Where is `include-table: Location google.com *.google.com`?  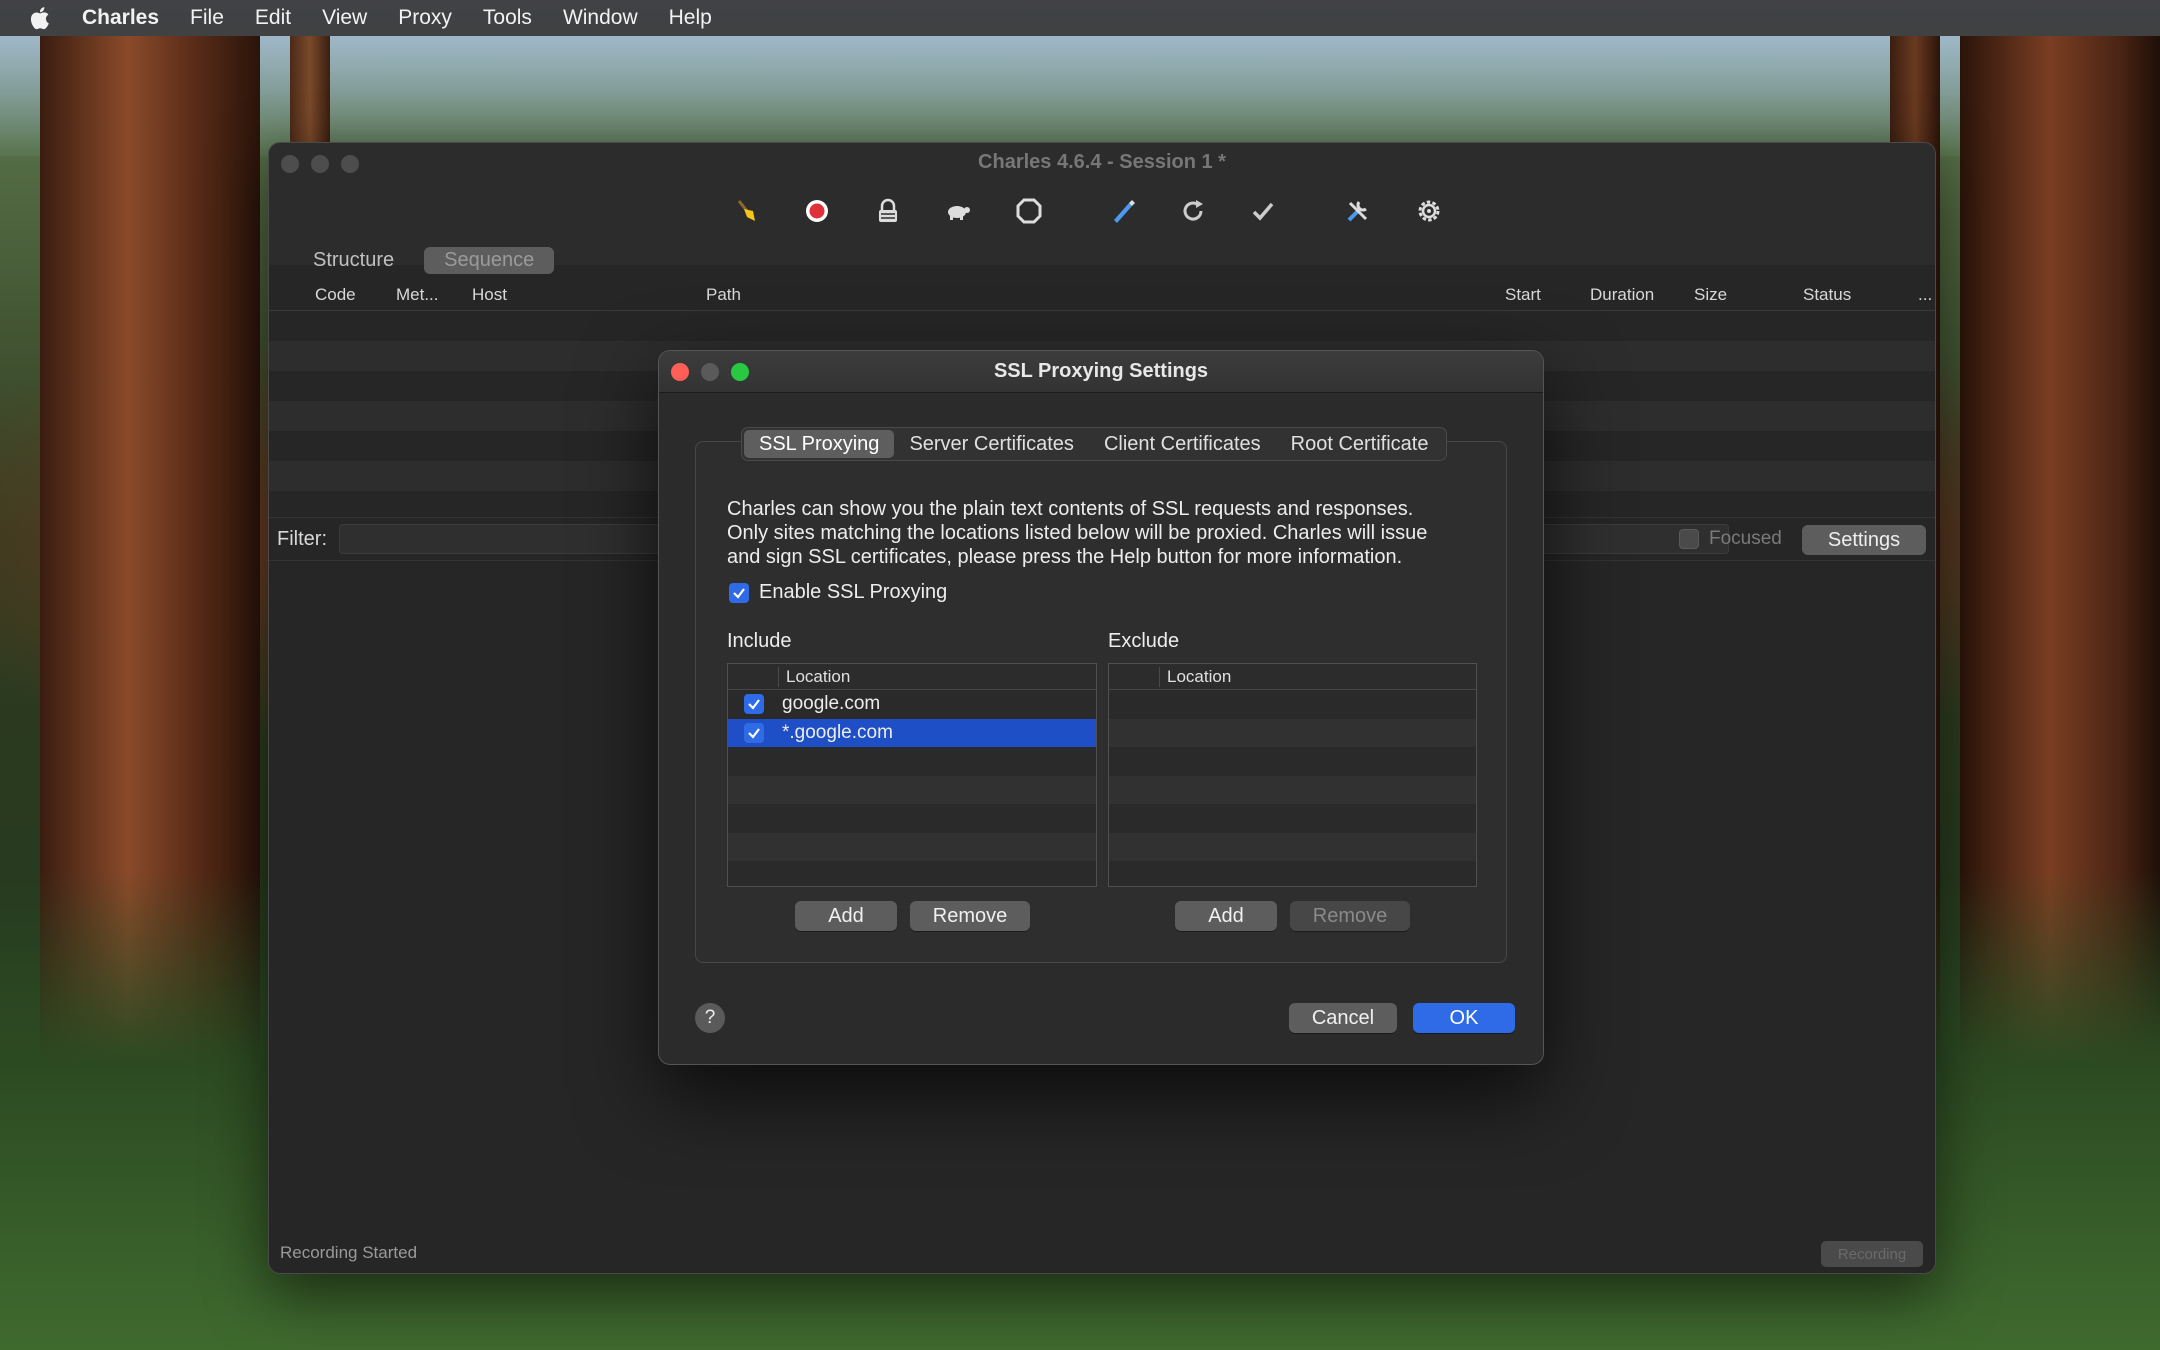
include-table: Location google.com *.google.com is located at coordinates (912, 775).